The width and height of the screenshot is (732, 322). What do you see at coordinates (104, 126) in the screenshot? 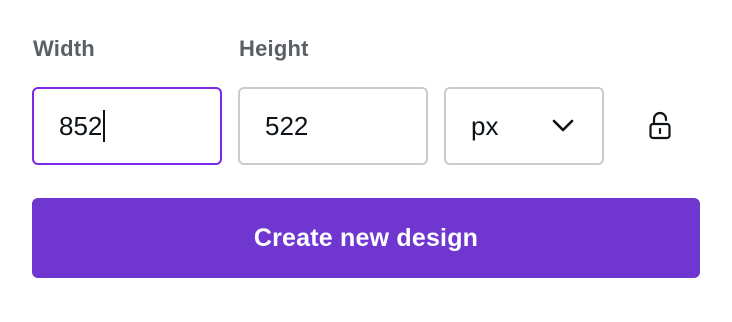
I see `text-caret` at bounding box center [104, 126].